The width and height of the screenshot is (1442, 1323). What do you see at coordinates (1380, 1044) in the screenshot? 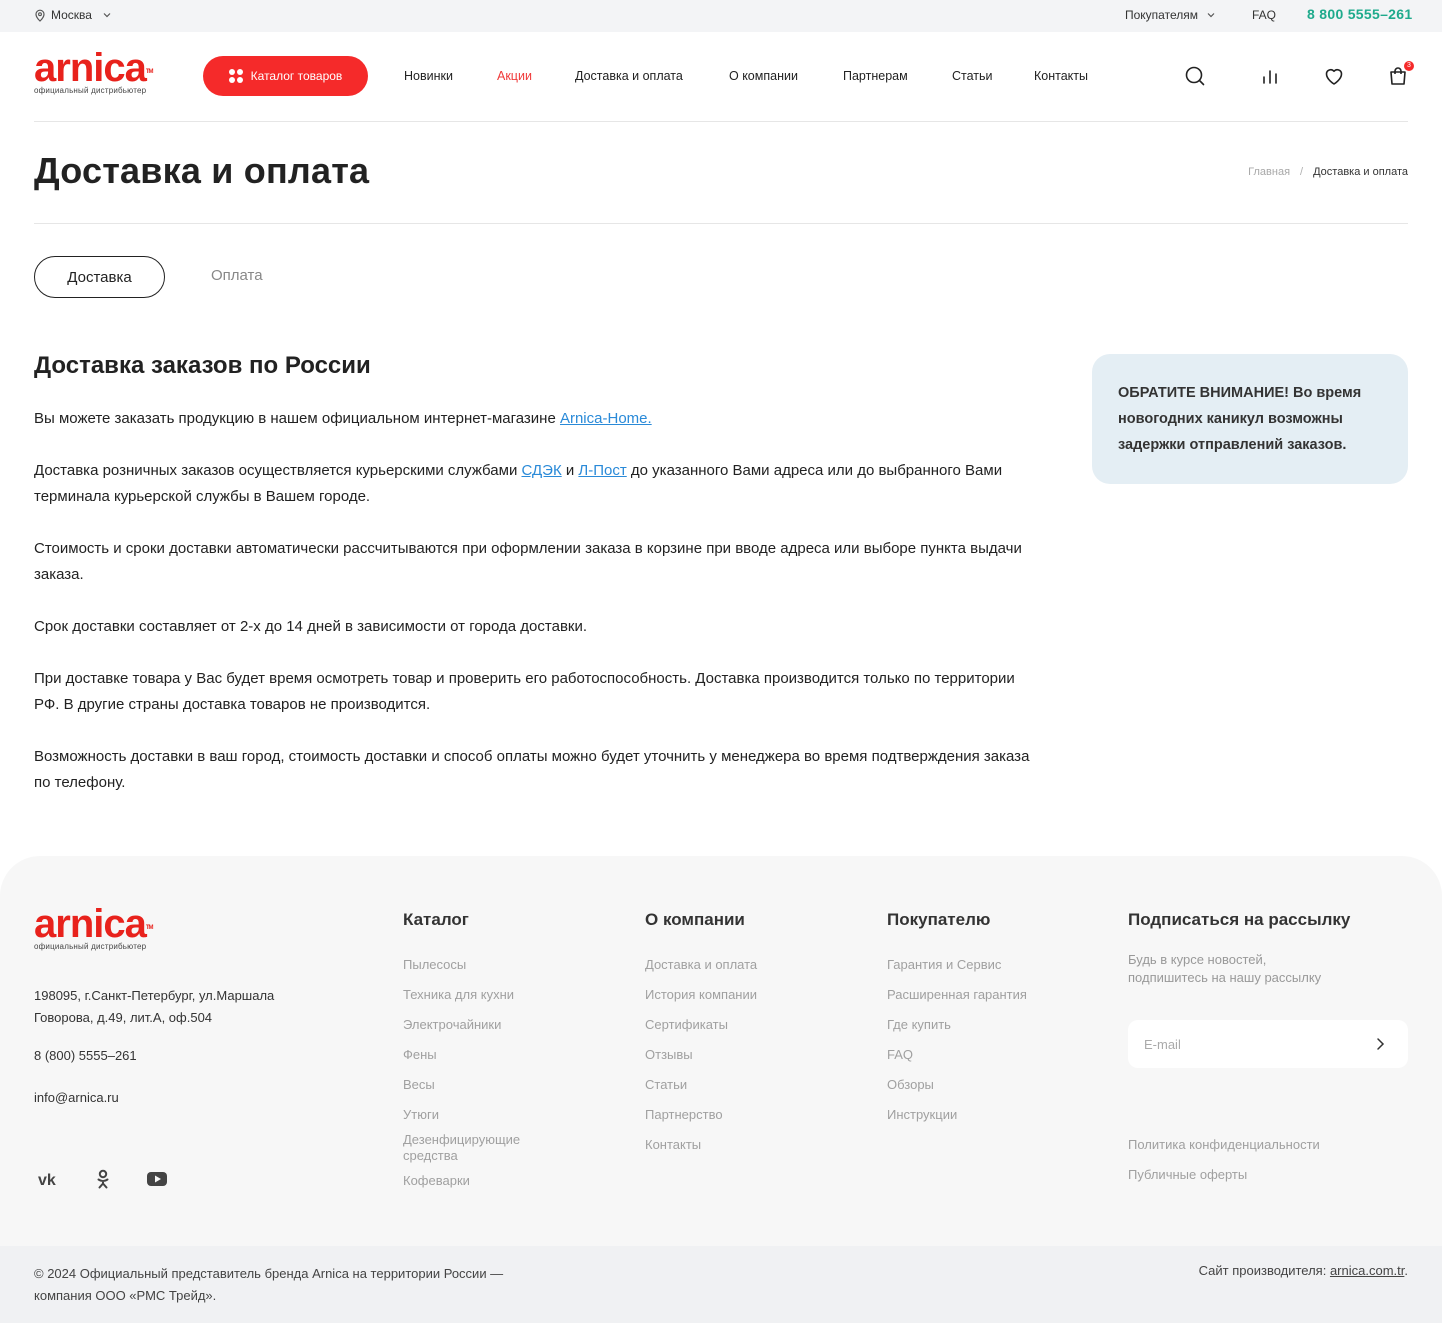
I see `chevron-right-icon` at bounding box center [1380, 1044].